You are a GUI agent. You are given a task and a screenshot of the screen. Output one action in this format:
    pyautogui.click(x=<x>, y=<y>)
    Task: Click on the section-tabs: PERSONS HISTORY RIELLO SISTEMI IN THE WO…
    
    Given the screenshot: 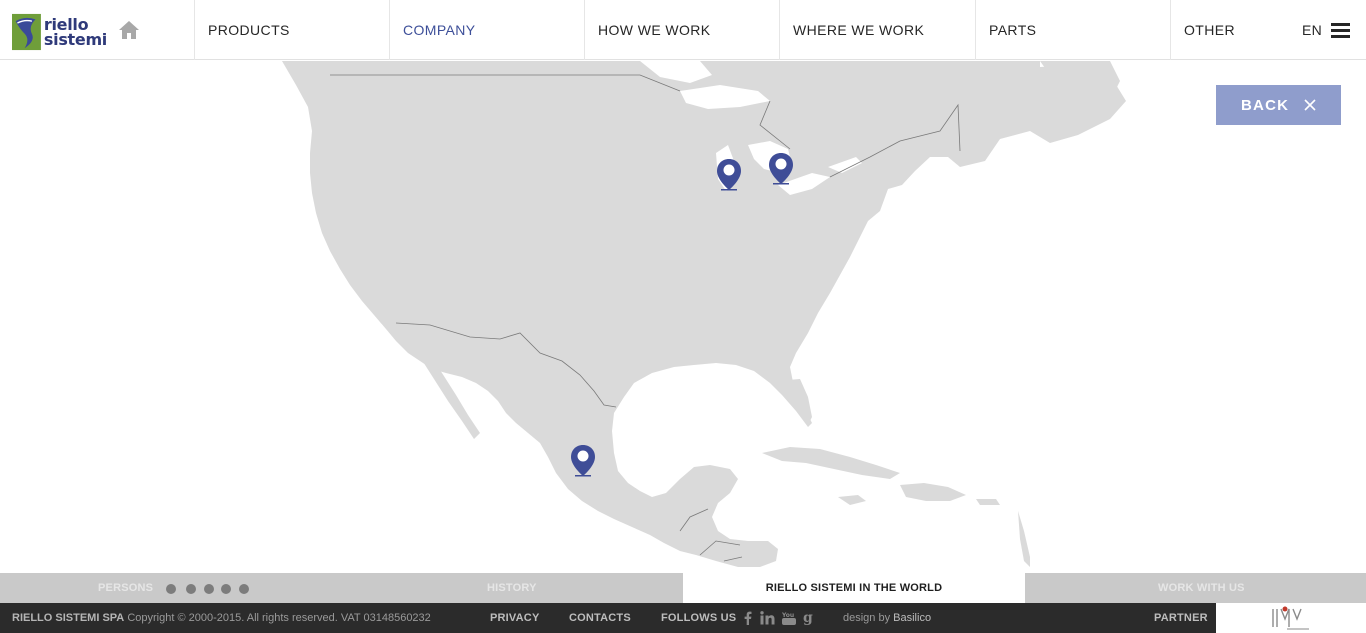 What is the action you would take?
    pyautogui.click(x=683, y=588)
    